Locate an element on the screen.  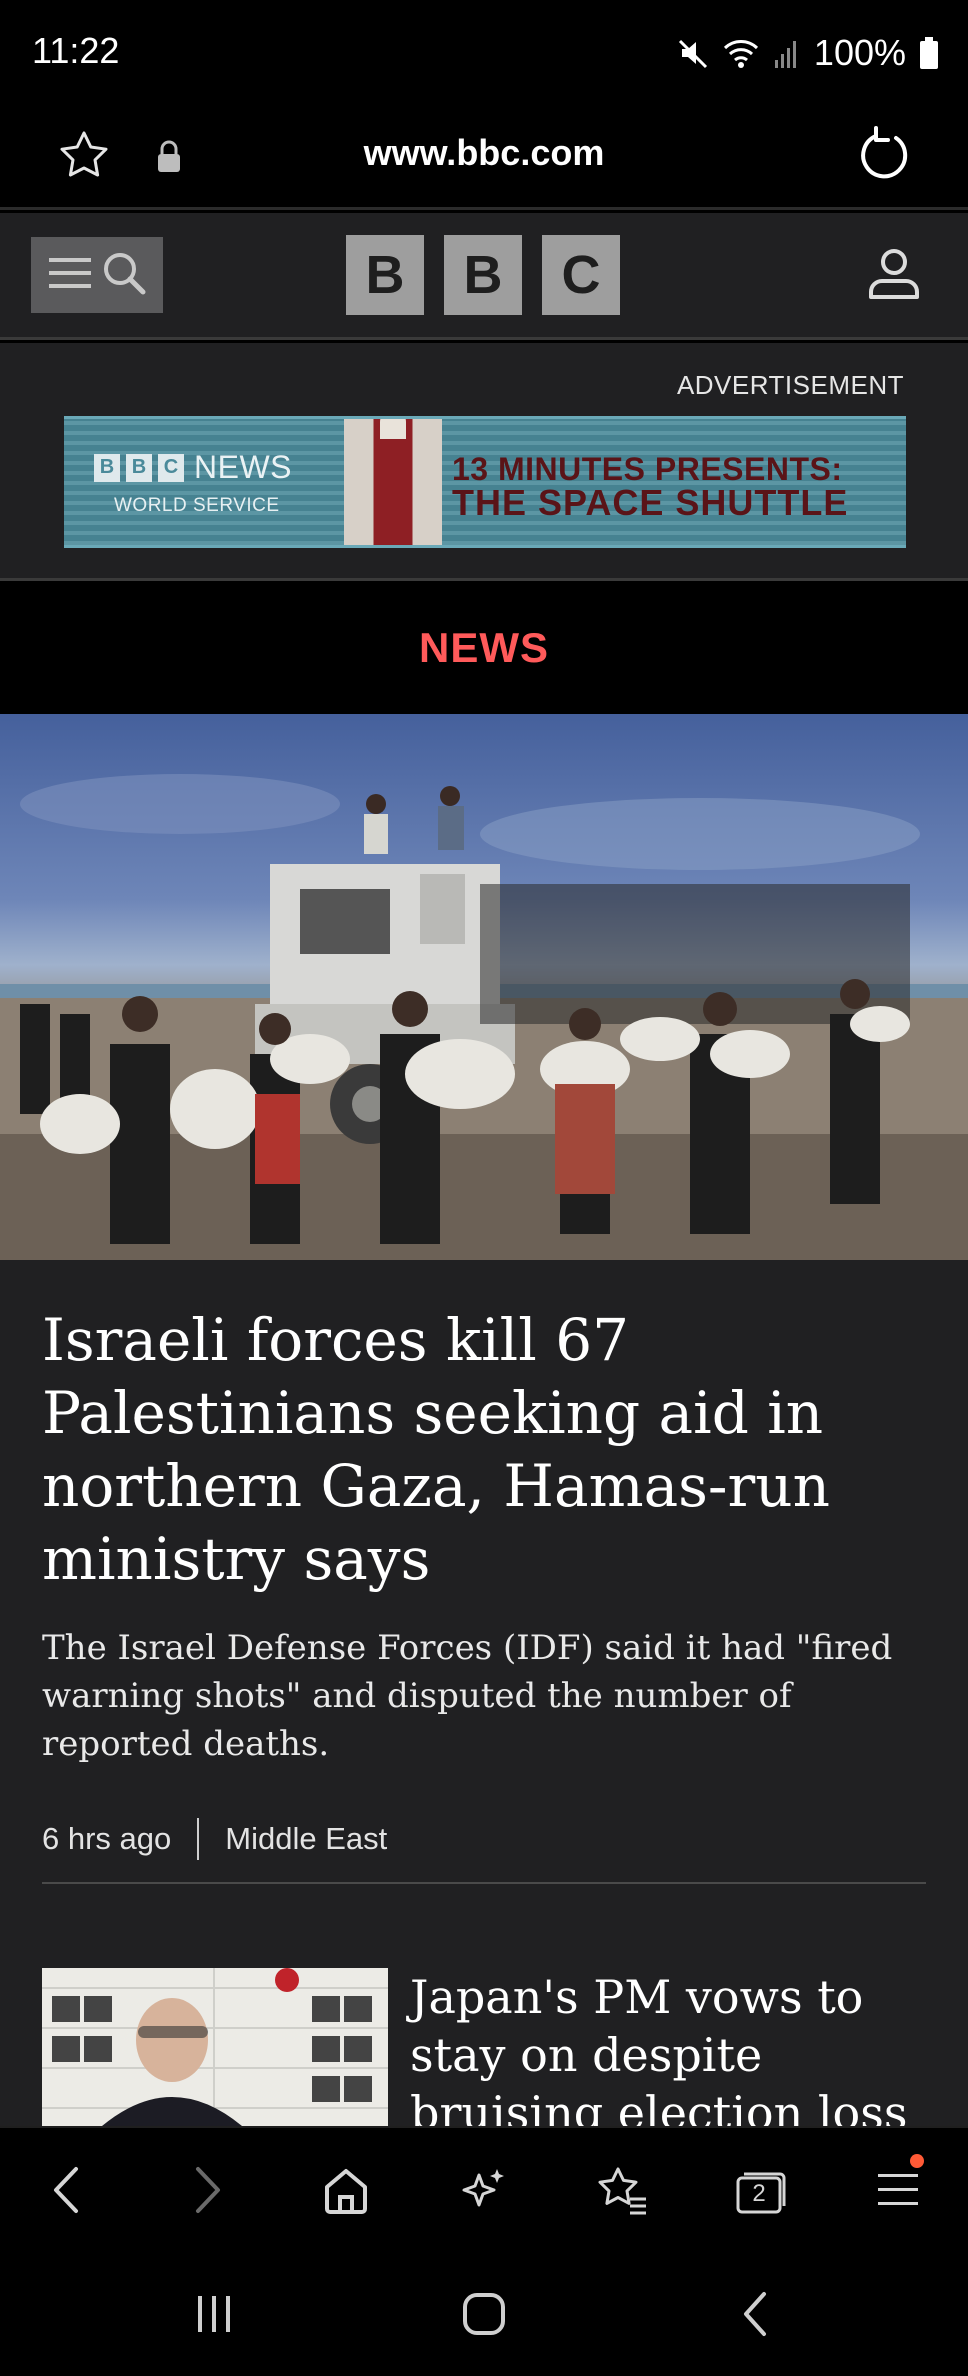
second-story-thumbnail is located at coordinates (215, 2047).